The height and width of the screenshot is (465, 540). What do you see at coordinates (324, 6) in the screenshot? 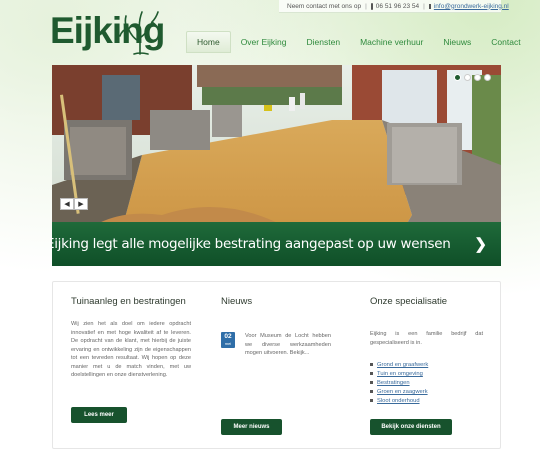
I see `contact-intro: Neem contact met ons op` at bounding box center [324, 6].